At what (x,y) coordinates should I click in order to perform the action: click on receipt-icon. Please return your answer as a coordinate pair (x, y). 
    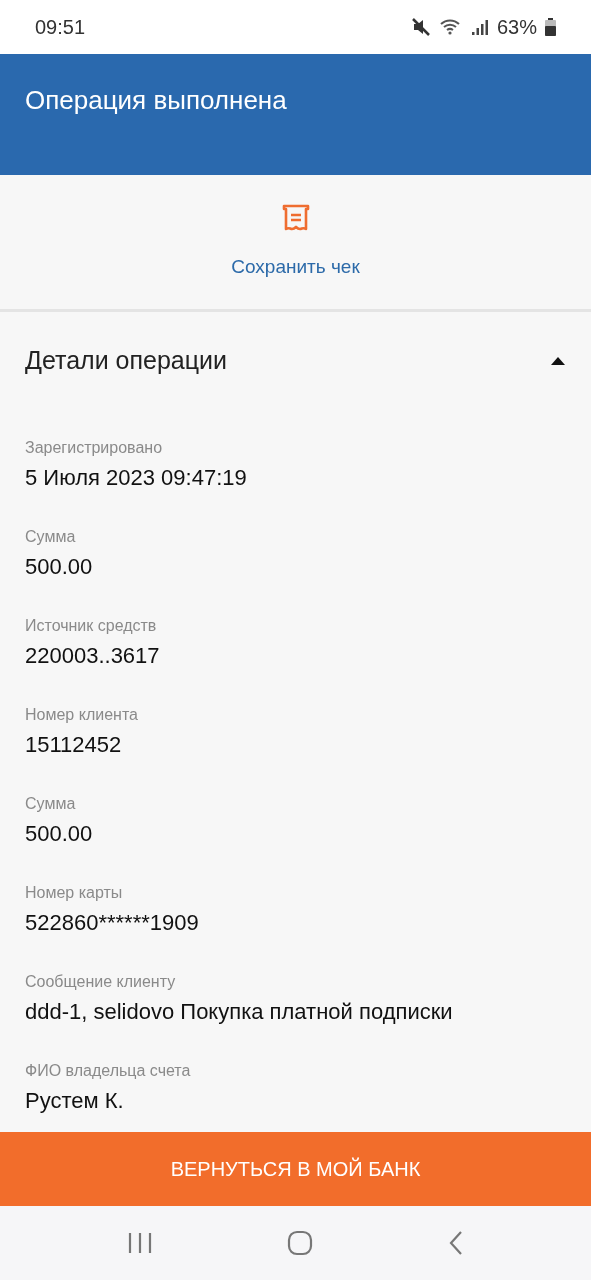
    Looking at the image, I should click on (295, 218).